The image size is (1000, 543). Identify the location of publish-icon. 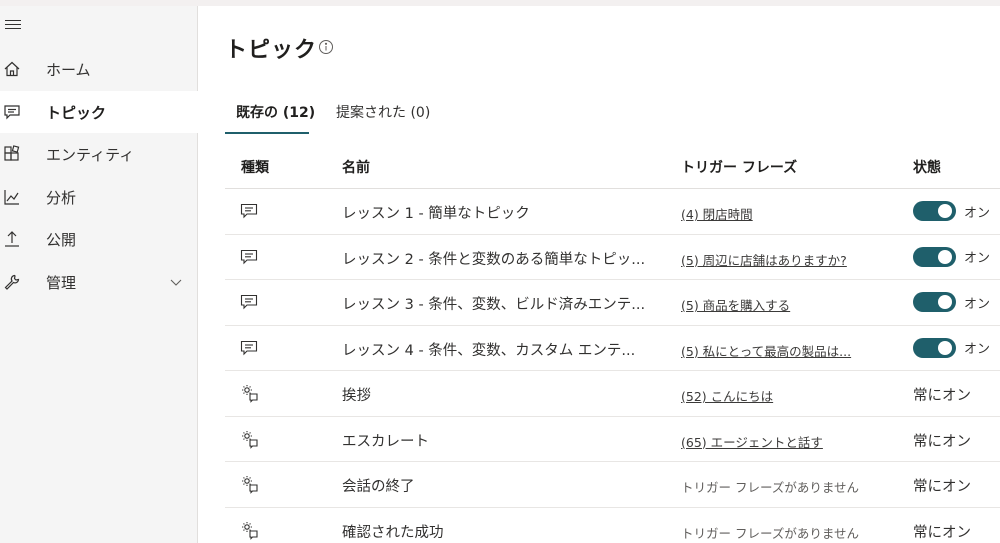
(12, 239).